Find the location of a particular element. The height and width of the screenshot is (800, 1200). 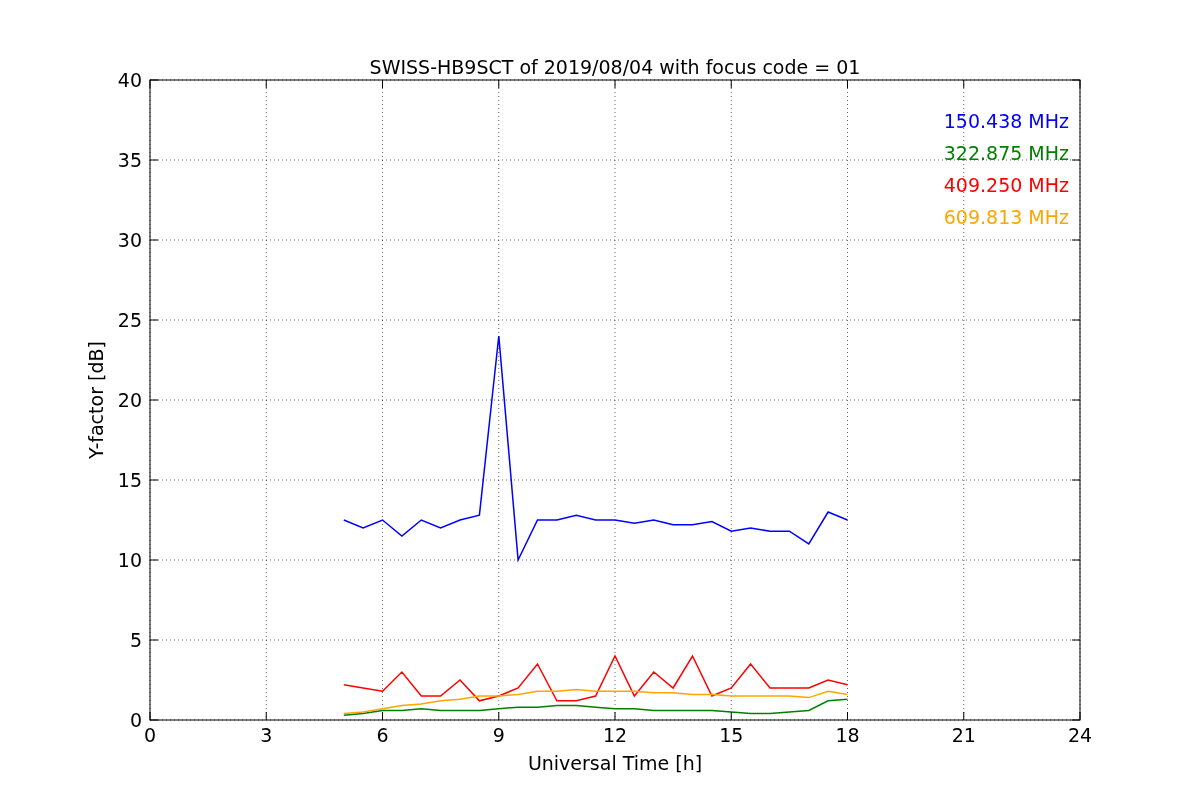

x-tick-label: 0 is located at coordinates (150, 735).